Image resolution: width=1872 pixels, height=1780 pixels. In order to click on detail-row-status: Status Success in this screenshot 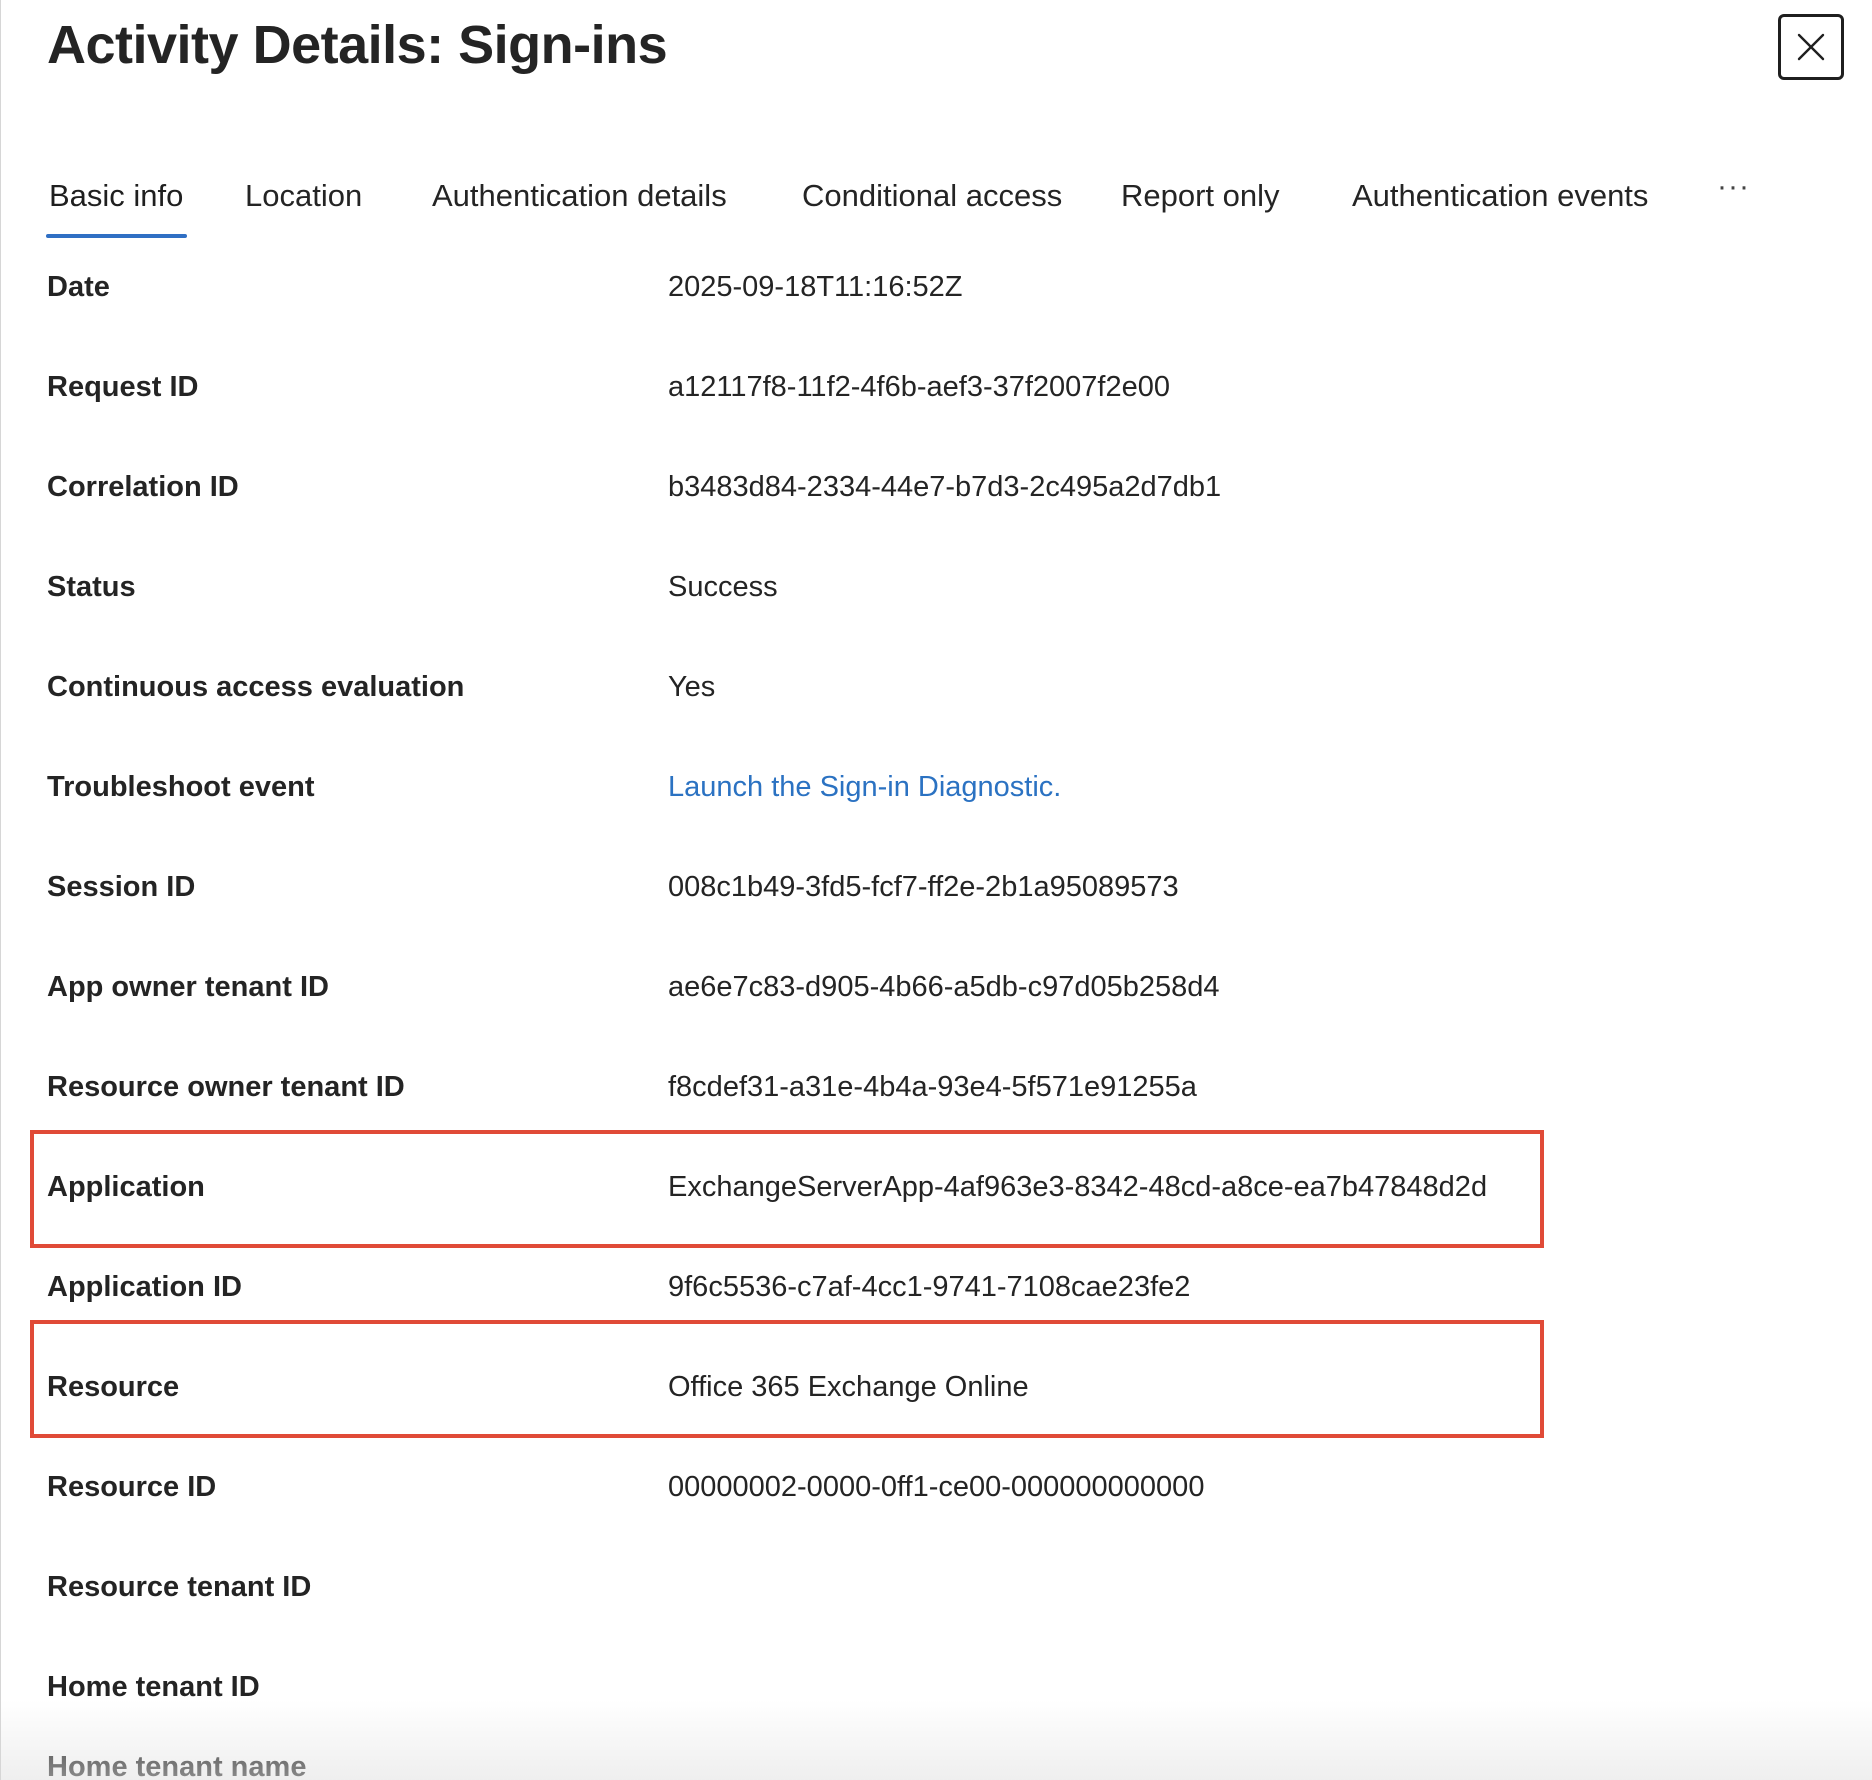, I will do `click(936, 617)`.